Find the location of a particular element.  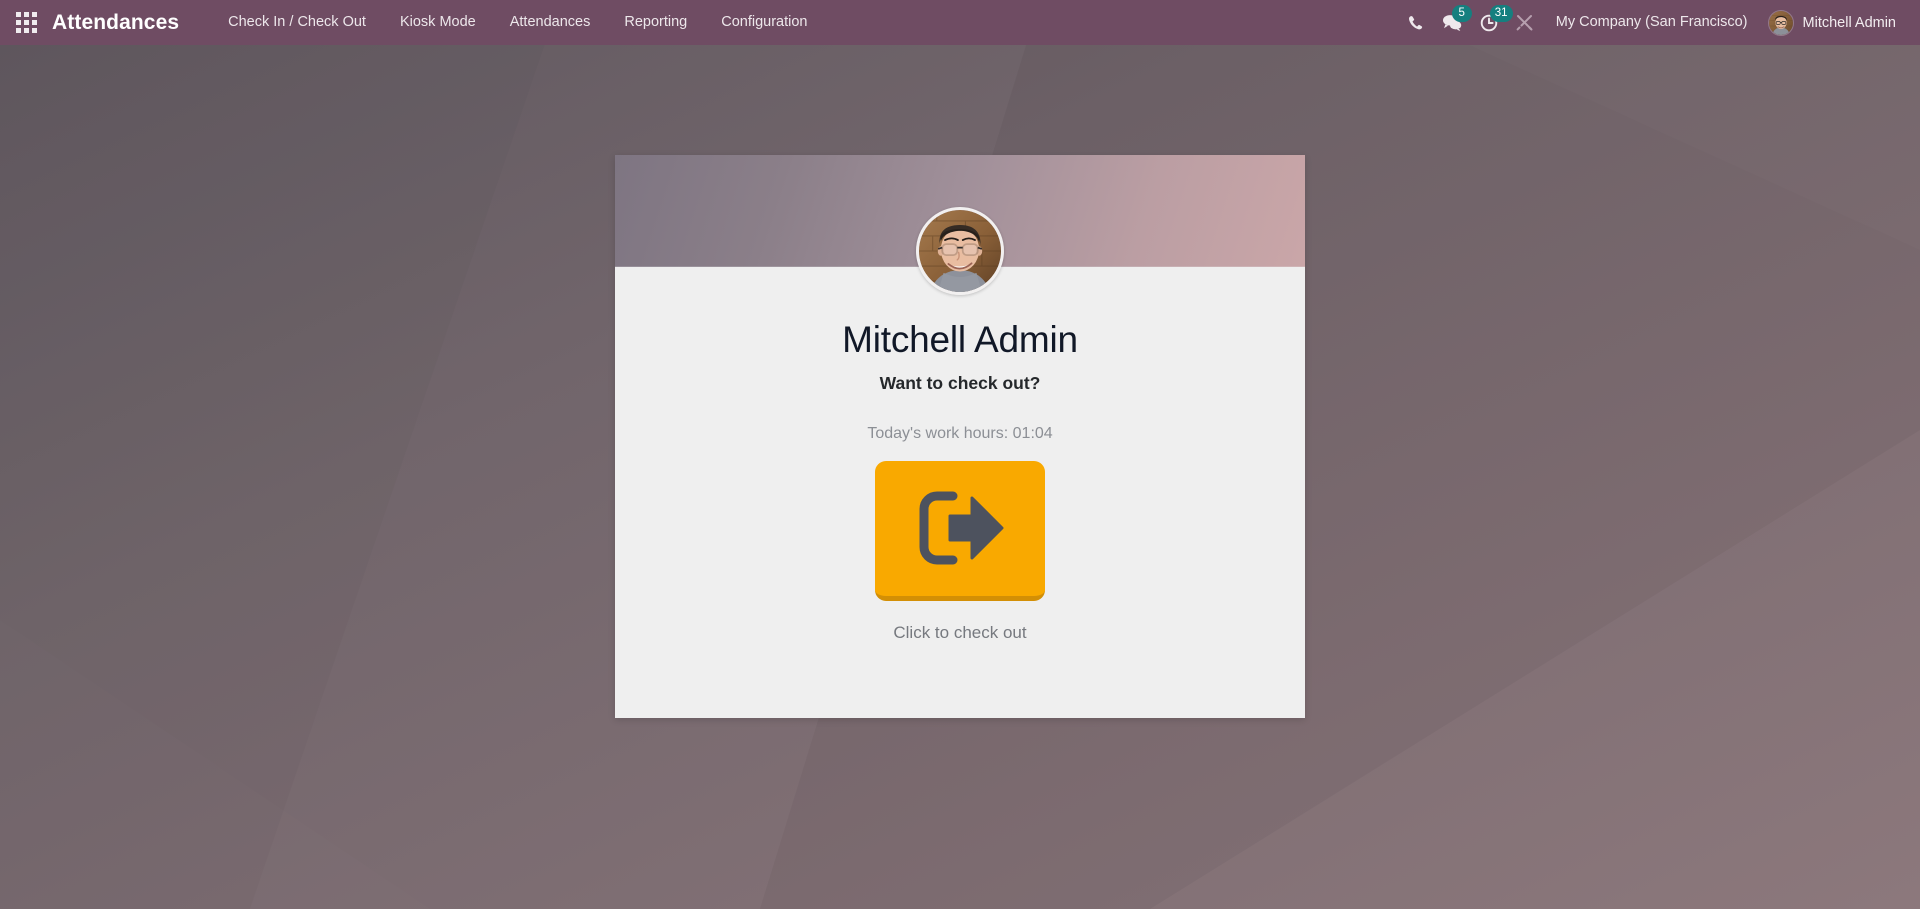

nav-menu-configuration: Configuration is located at coordinates (764, 22).